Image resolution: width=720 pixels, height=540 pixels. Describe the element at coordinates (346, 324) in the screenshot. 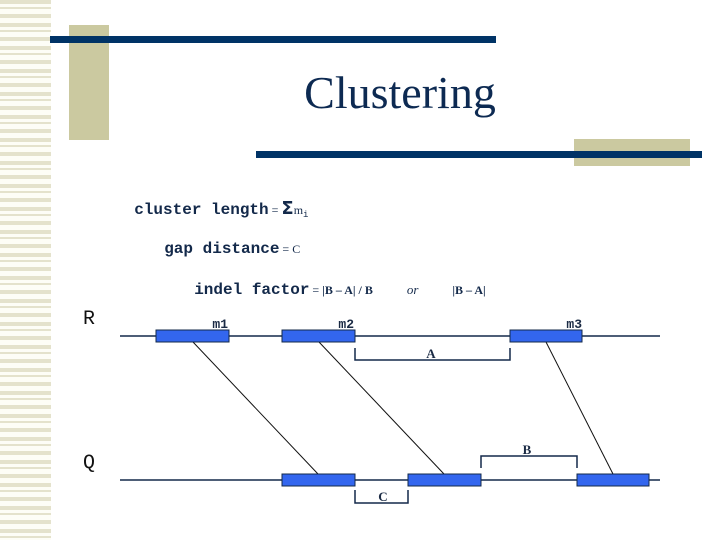

I see `block-label-m2: m2` at that location.